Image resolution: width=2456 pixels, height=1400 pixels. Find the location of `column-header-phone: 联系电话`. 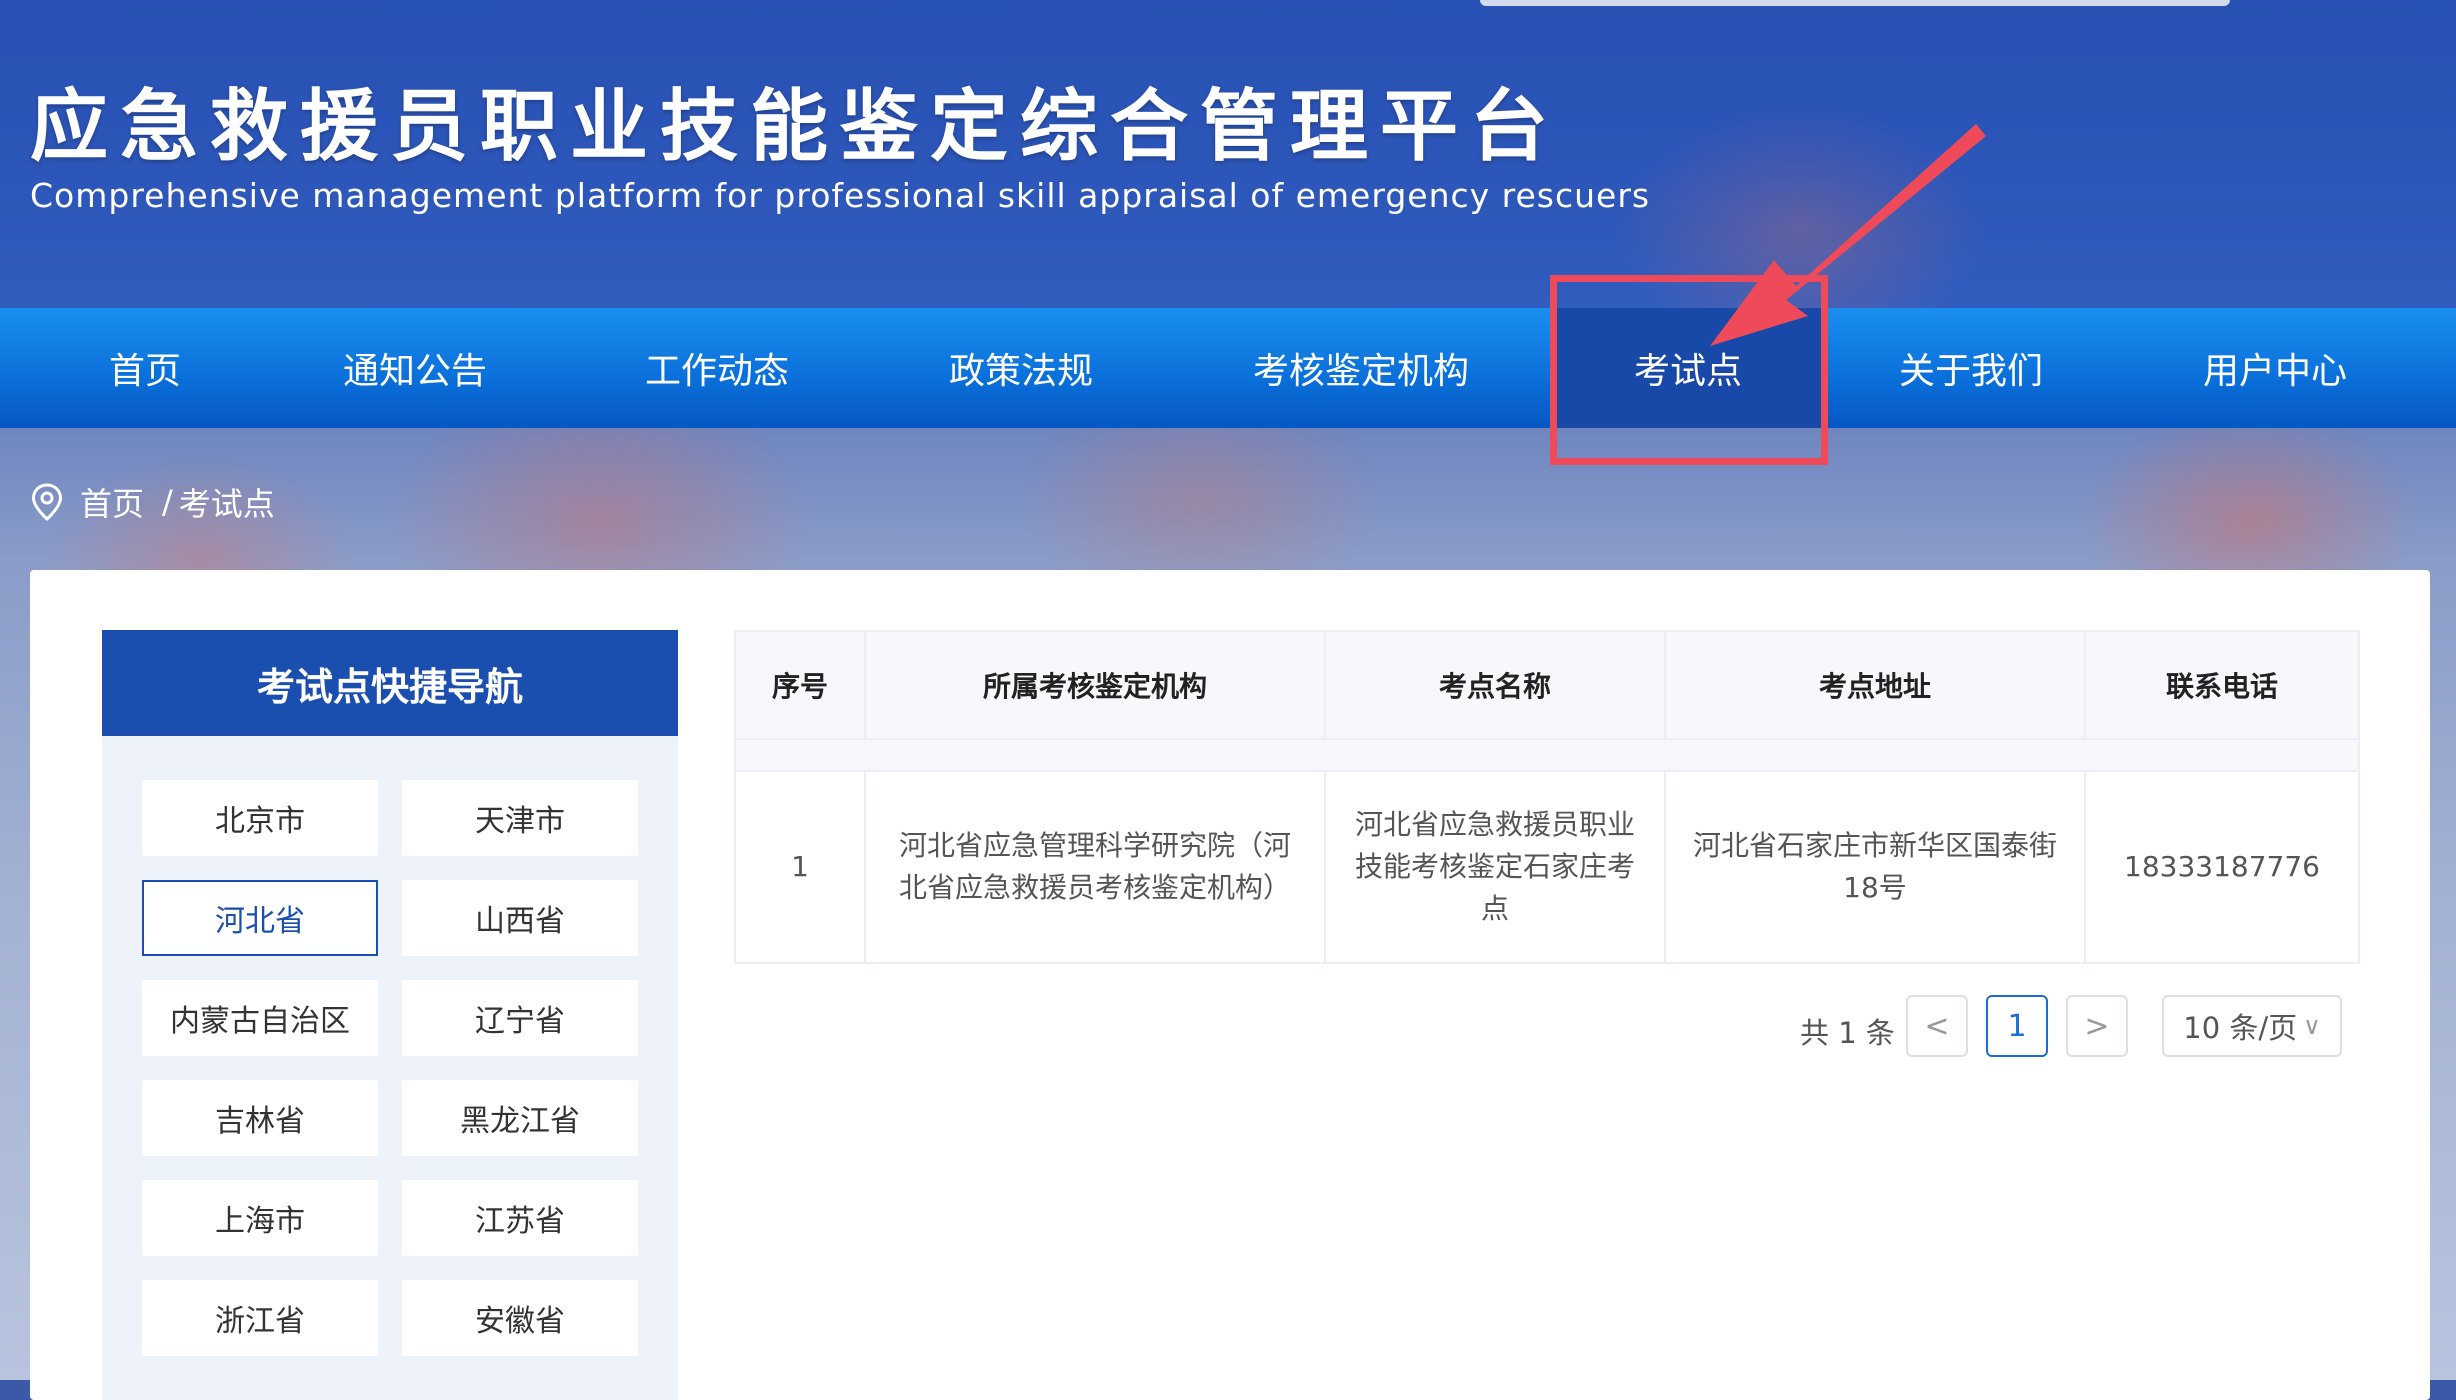

column-header-phone: 联系电话 is located at coordinates (2222, 685).